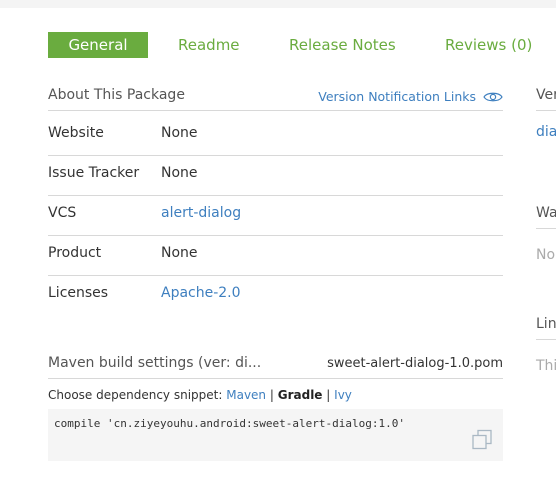 This screenshot has width=556, height=483. I want to click on snippet-option-maven: Maven, so click(246, 395).